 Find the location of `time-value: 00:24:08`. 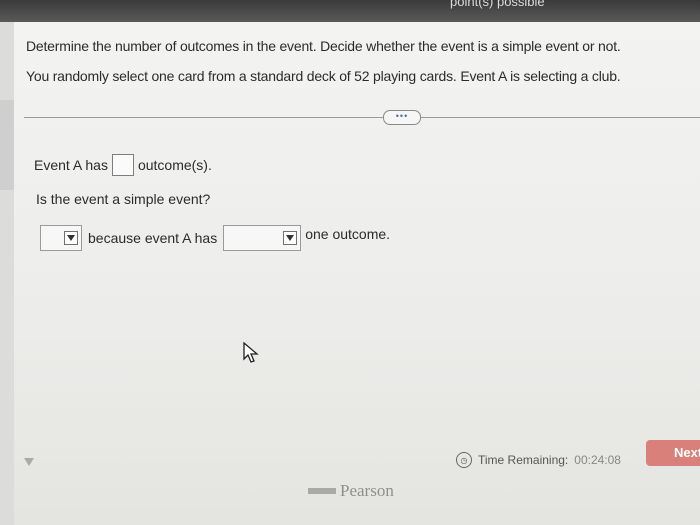

time-value: 00:24:08 is located at coordinates (597, 460).